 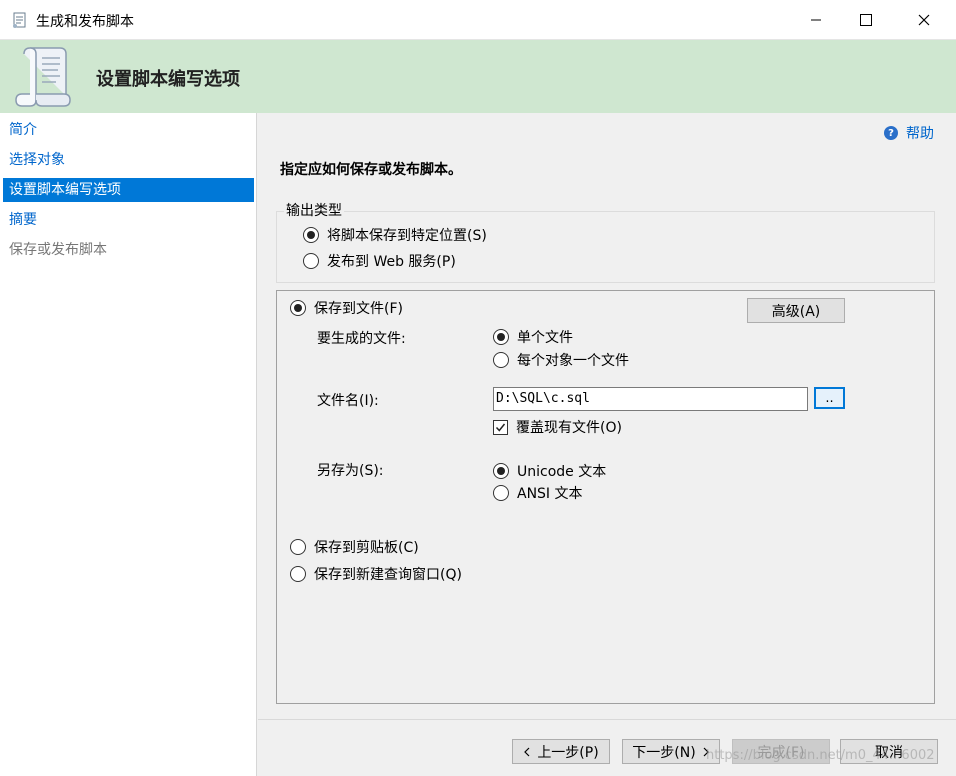 What do you see at coordinates (85, 22) in the screenshot?
I see `window-title: 生成和发布脚本` at bounding box center [85, 22].